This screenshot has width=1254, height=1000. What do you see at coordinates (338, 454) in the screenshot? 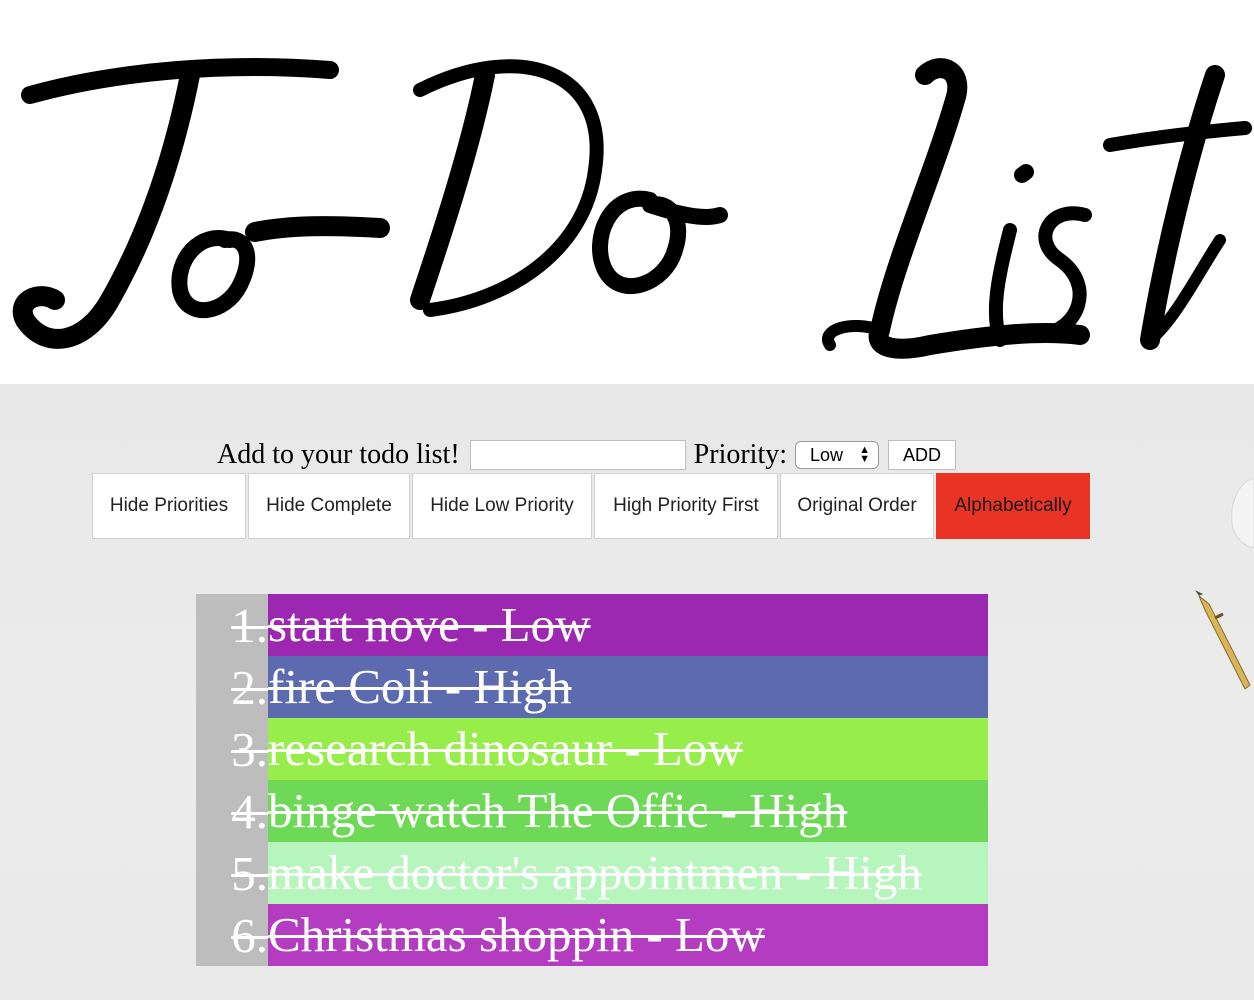
I see `add-todo-label: Add to your todo list!` at bounding box center [338, 454].